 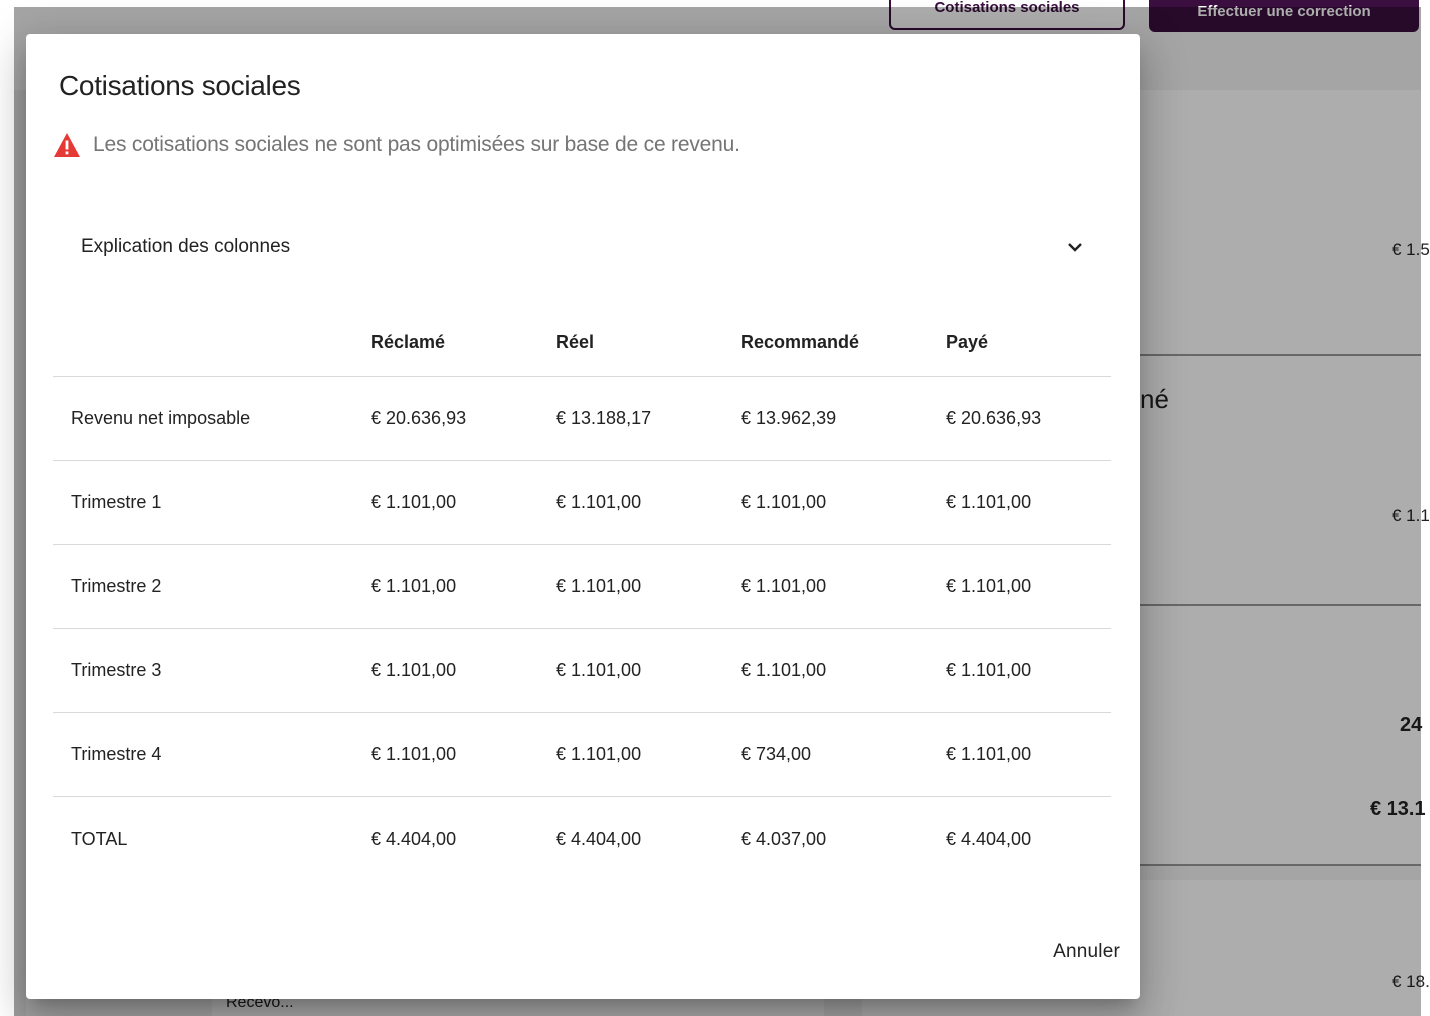 What do you see at coordinates (1075, 247) in the screenshot?
I see `chevron-down-icon` at bounding box center [1075, 247].